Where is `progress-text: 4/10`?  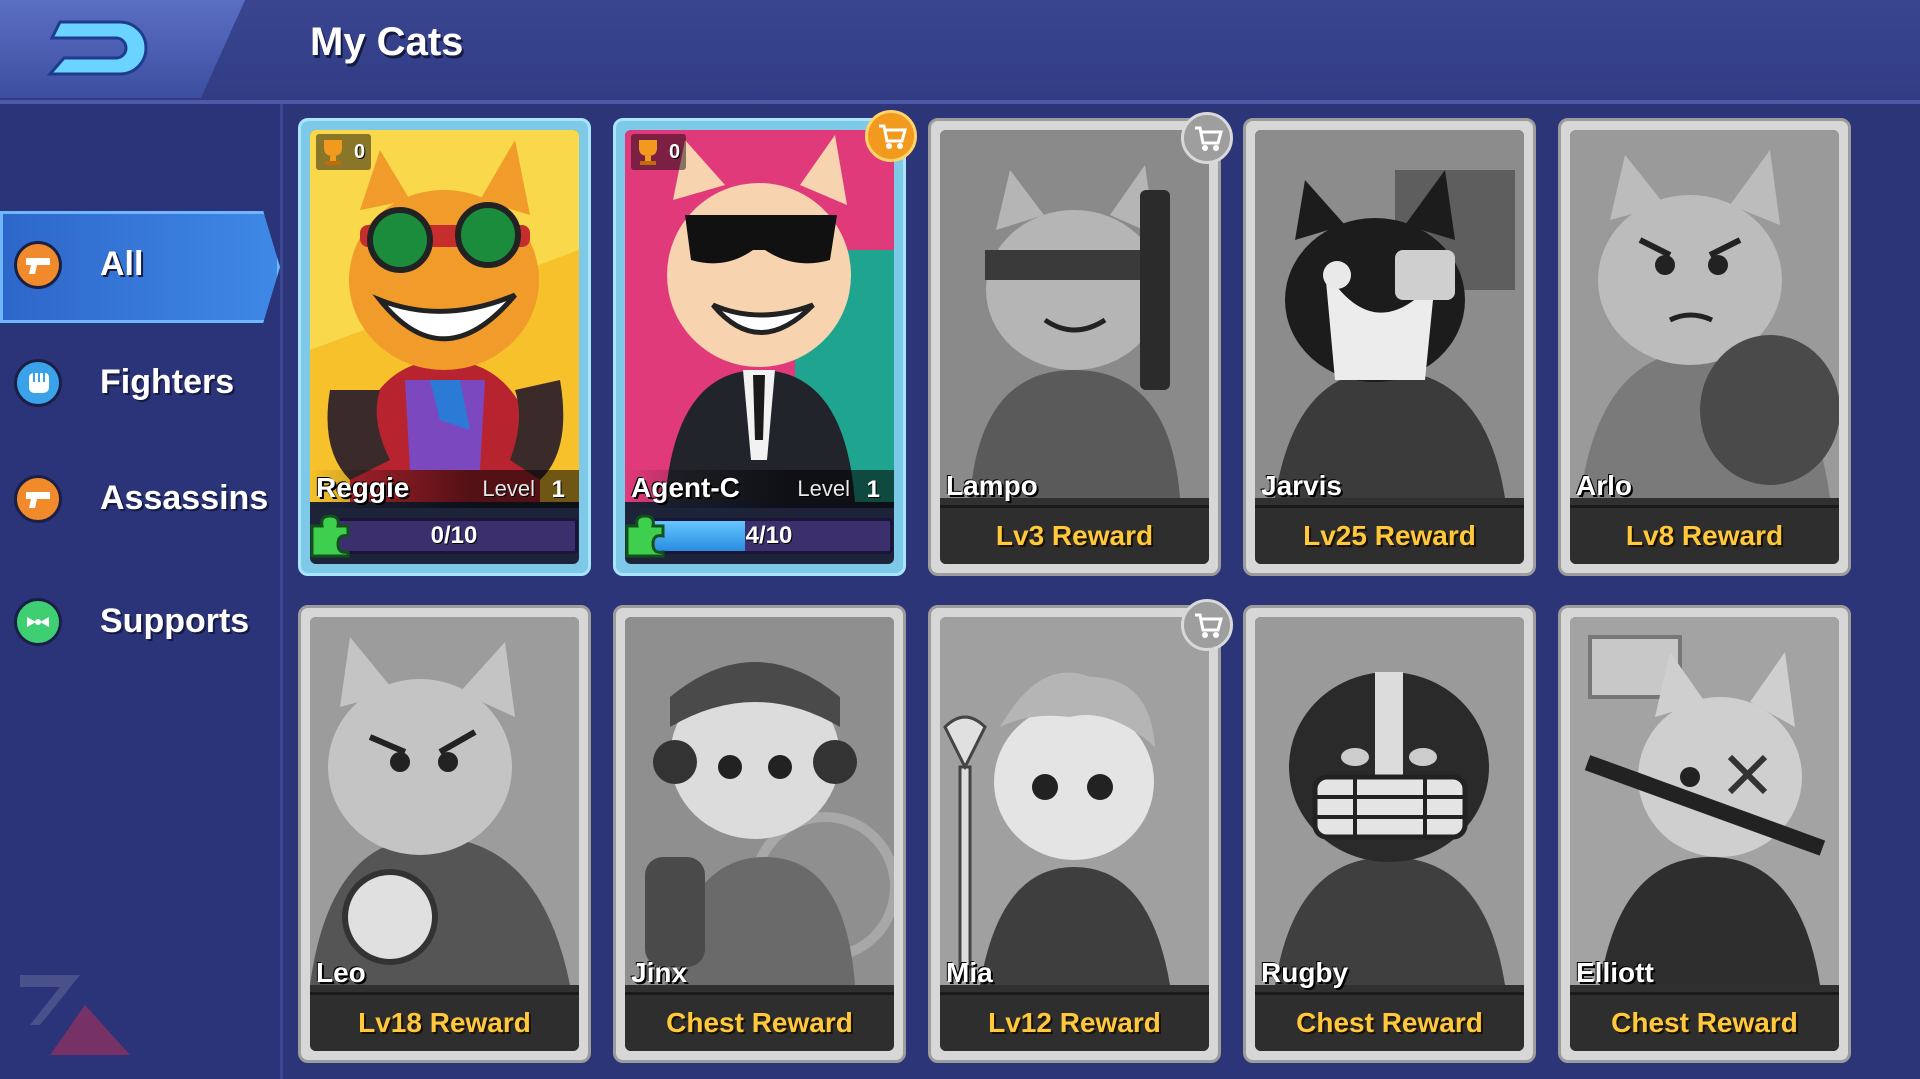
progress-text: 4/10 is located at coordinates (769, 535).